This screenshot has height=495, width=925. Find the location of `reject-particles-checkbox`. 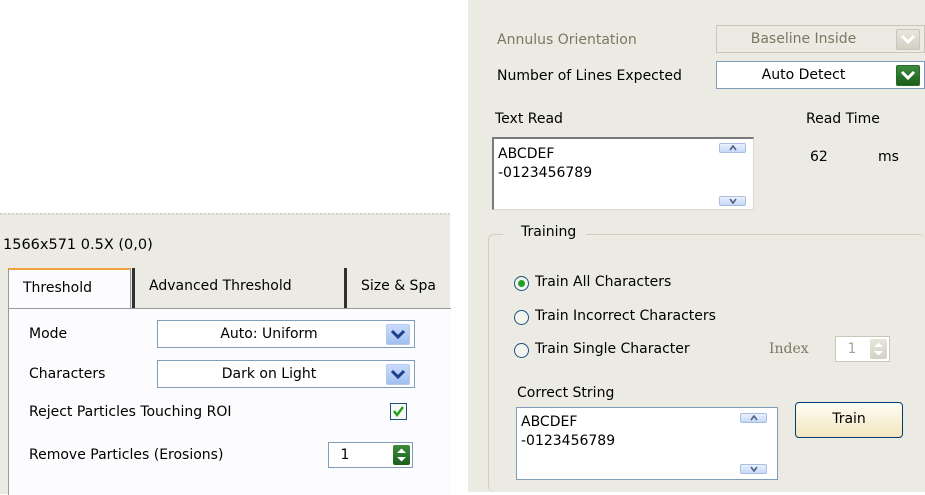

reject-particles-checkbox is located at coordinates (398, 411).